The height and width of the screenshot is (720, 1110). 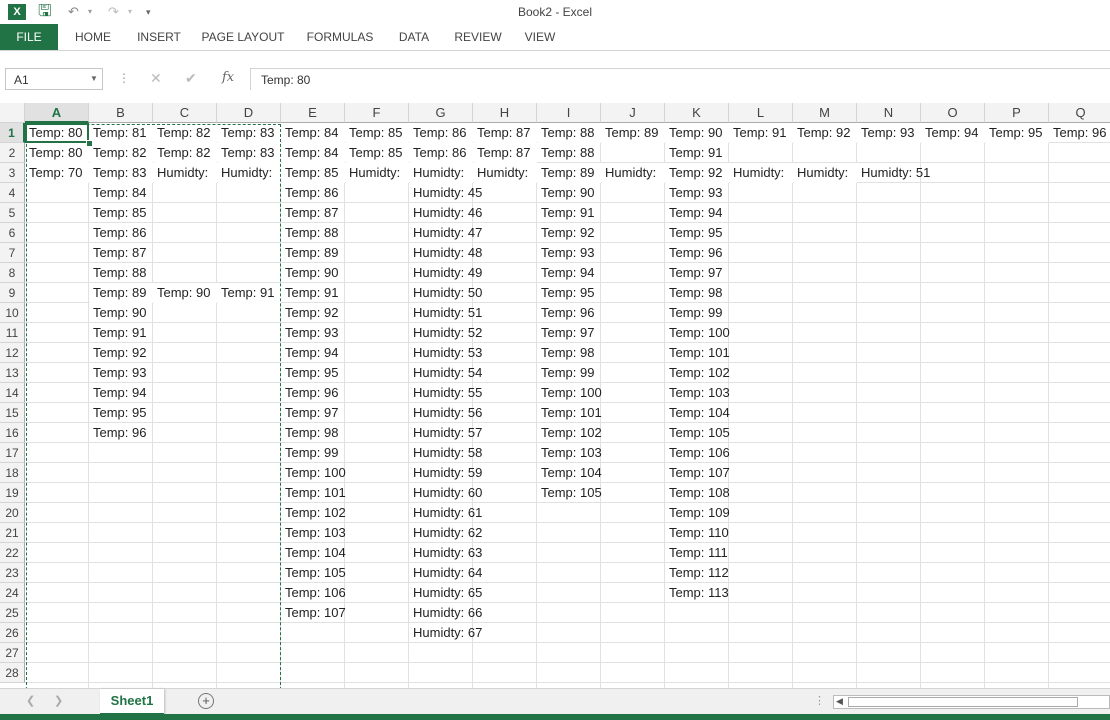 I want to click on column-header-l: L, so click(x=761, y=113).